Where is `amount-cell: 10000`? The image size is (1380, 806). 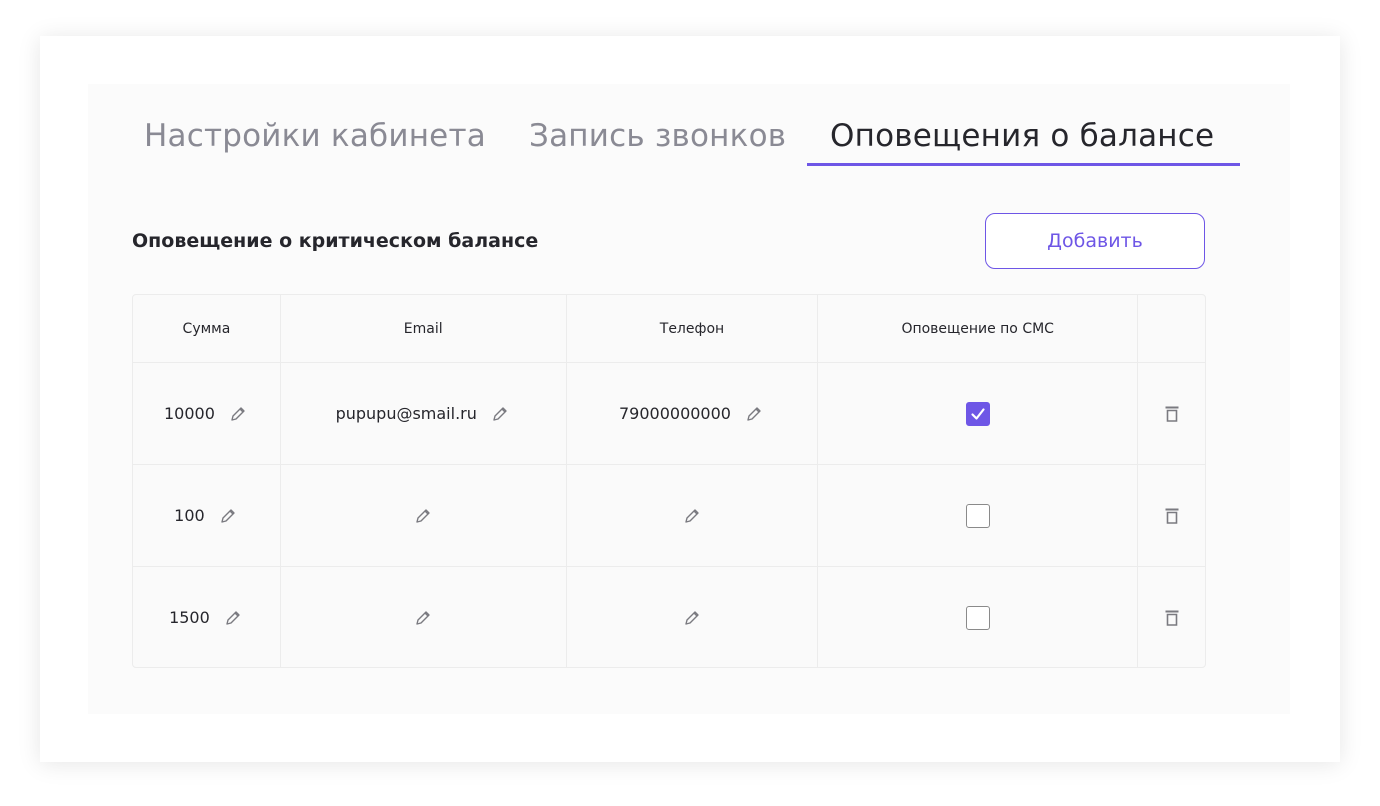 amount-cell: 10000 is located at coordinates (207, 413).